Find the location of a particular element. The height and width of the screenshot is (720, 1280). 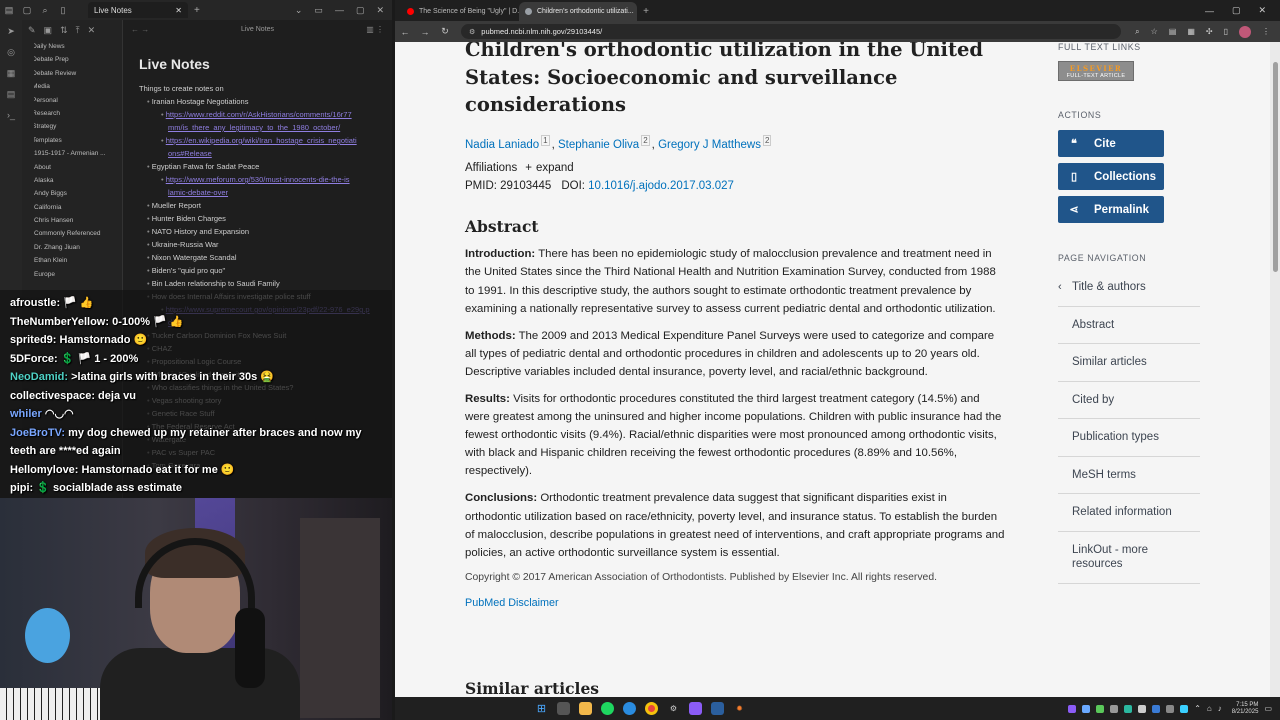

page-nav-item: Related information is located at coordinates (1129, 513).